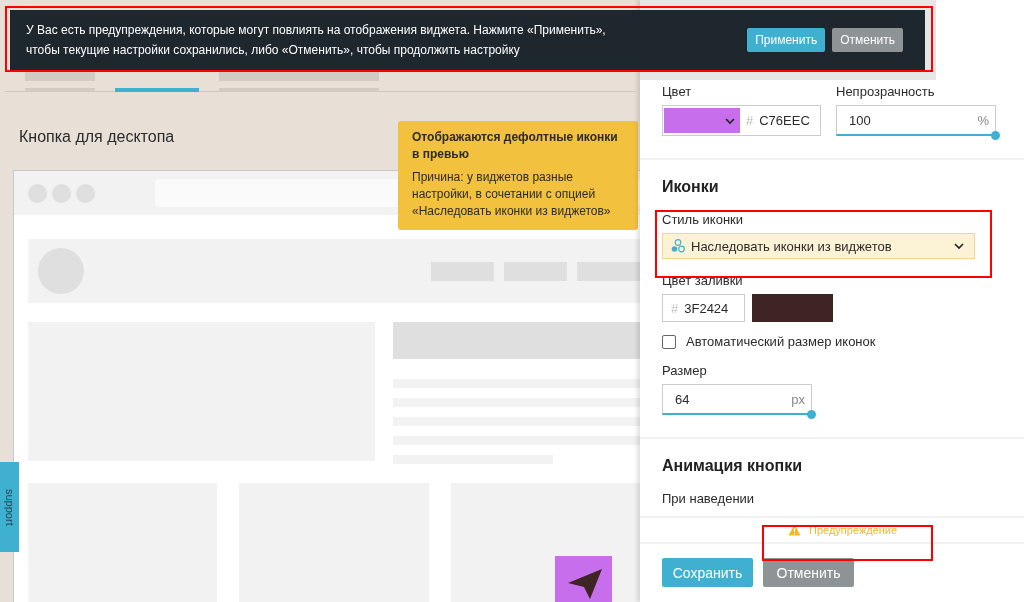  Describe the element at coordinates (316, 40) in the screenshot. I see `notice-text: У Вас есть предупреждения, которые могут повлиять на отображения виджета. Нажмите «Применить», чтобы текущие настройки сохранились, либо «Отменить», чтобы продолжить настройку` at that location.